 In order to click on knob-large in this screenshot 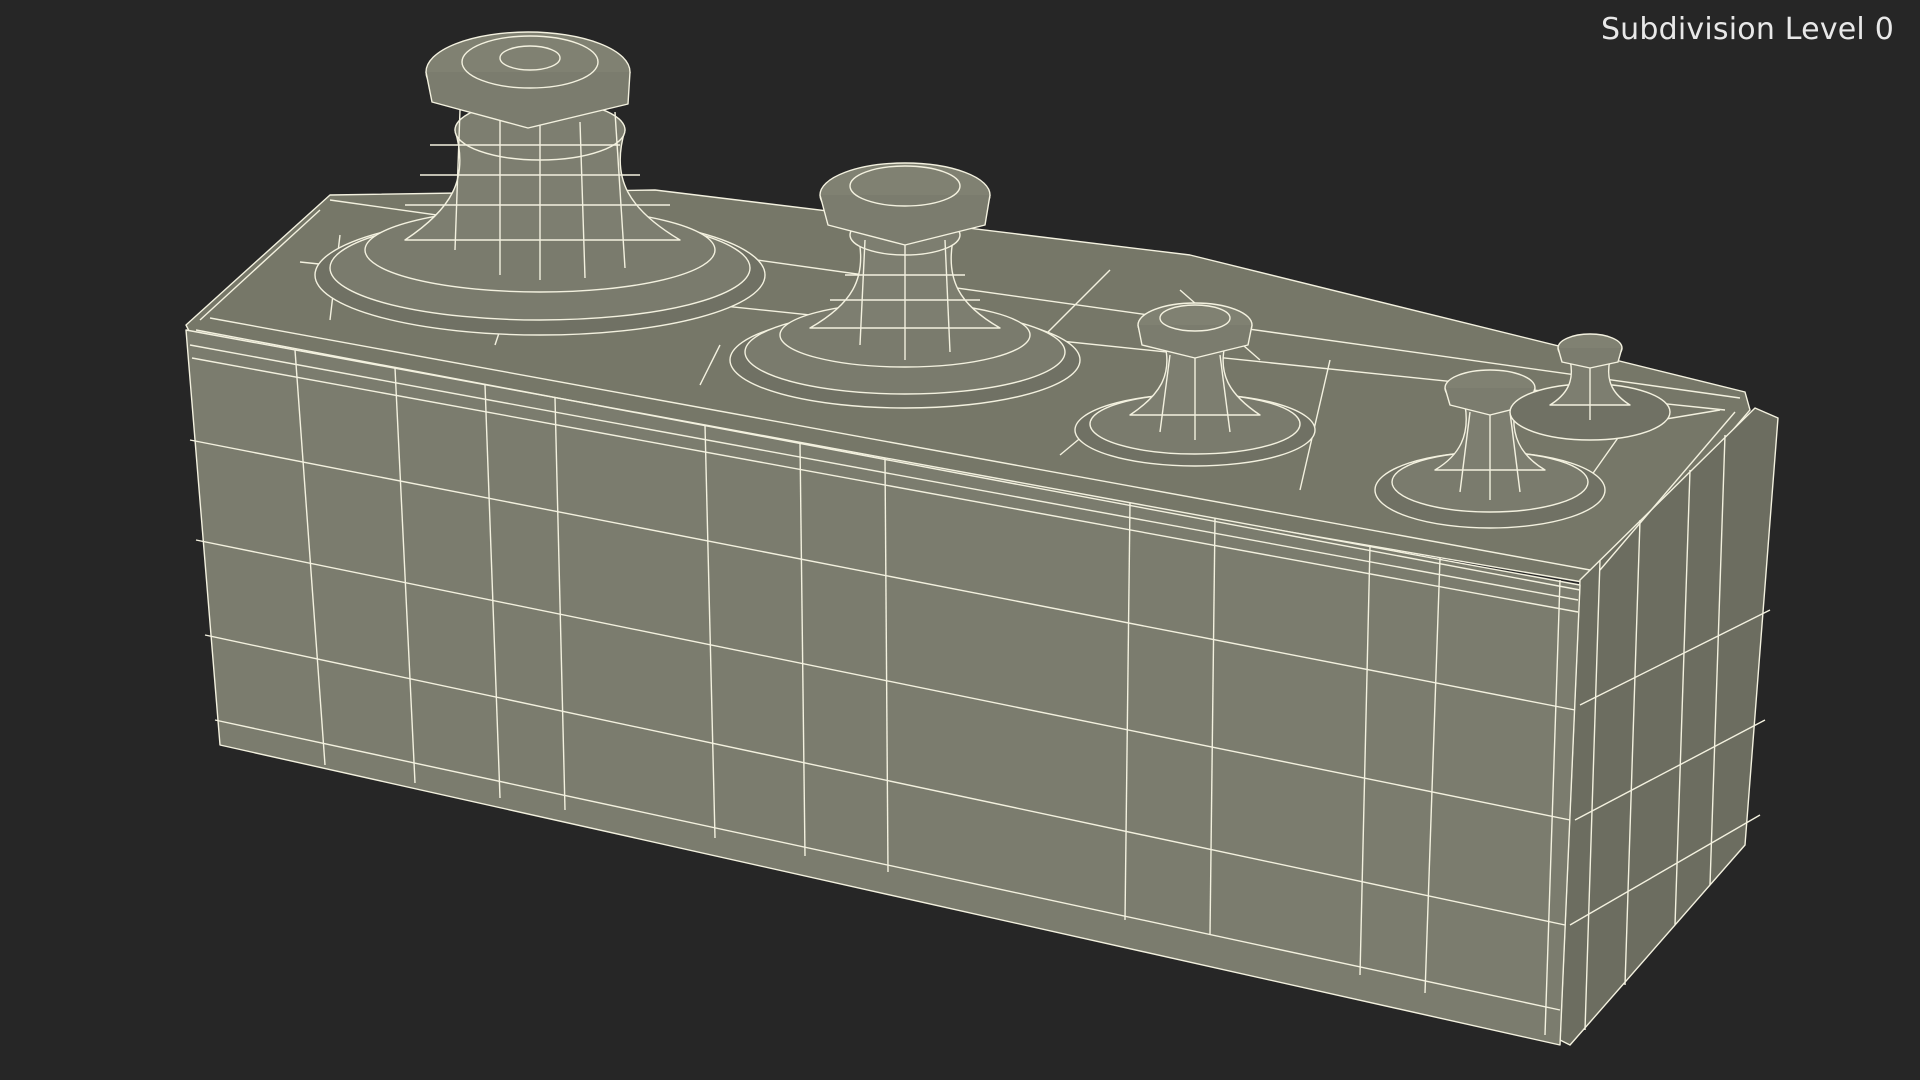, I will do `click(540, 183)`.